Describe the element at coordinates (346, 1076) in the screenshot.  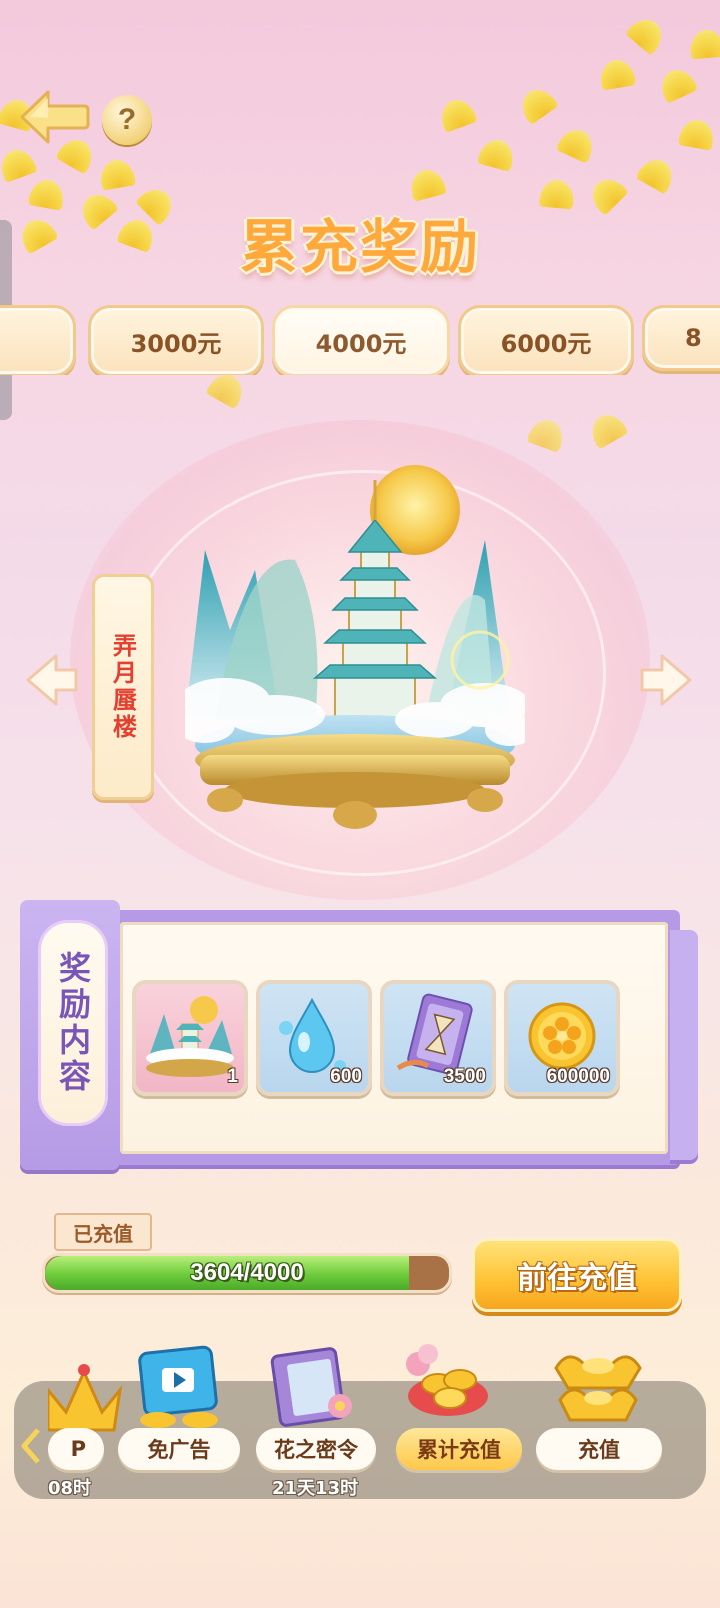
I see `reward-qty: 600` at that location.